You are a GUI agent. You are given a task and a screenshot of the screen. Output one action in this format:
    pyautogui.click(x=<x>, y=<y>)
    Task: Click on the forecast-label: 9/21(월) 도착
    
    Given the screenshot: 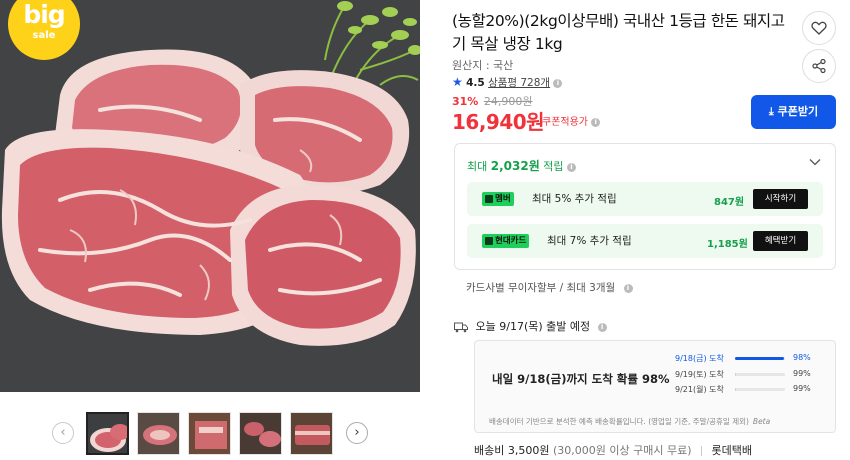 What is the action you would take?
    pyautogui.click(x=699, y=389)
    